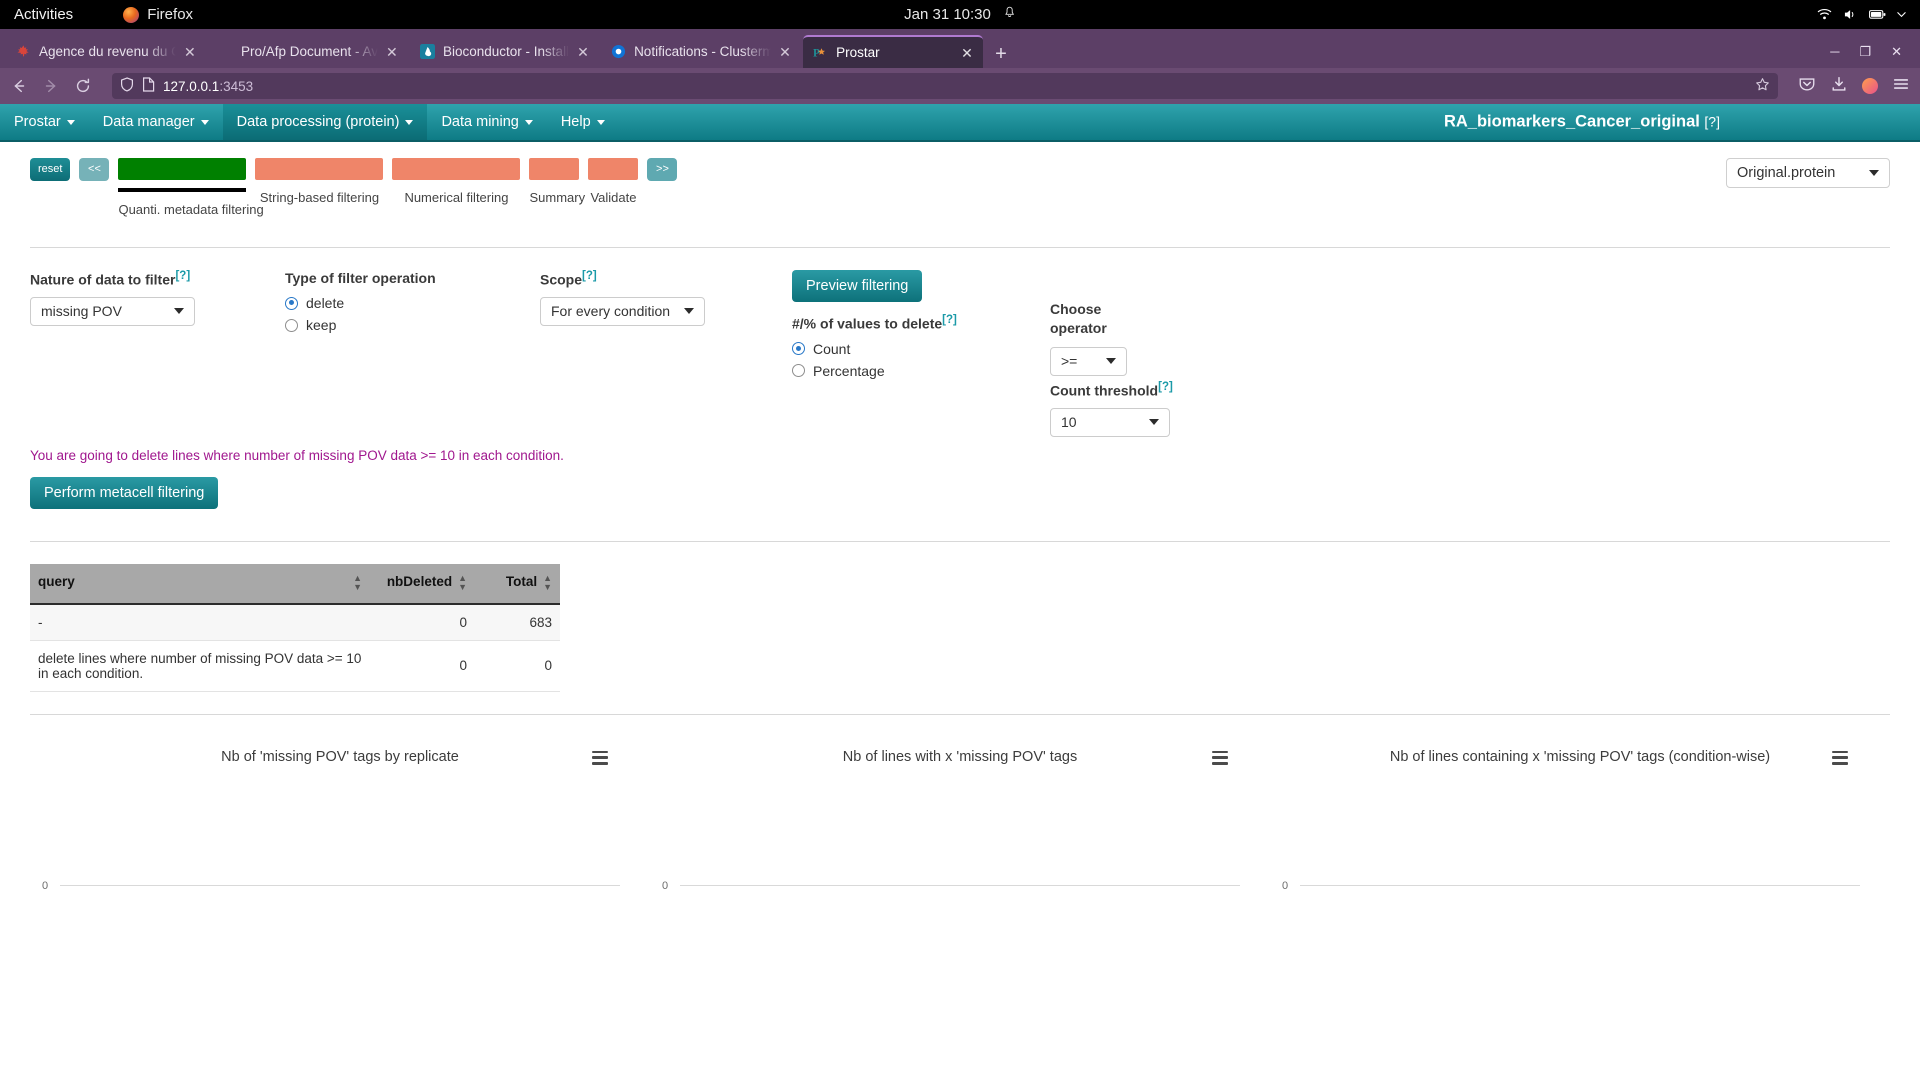 The image size is (1920, 1080). Describe the element at coordinates (486, 122) in the screenshot. I see `menu-data-mining: Data mining` at that location.